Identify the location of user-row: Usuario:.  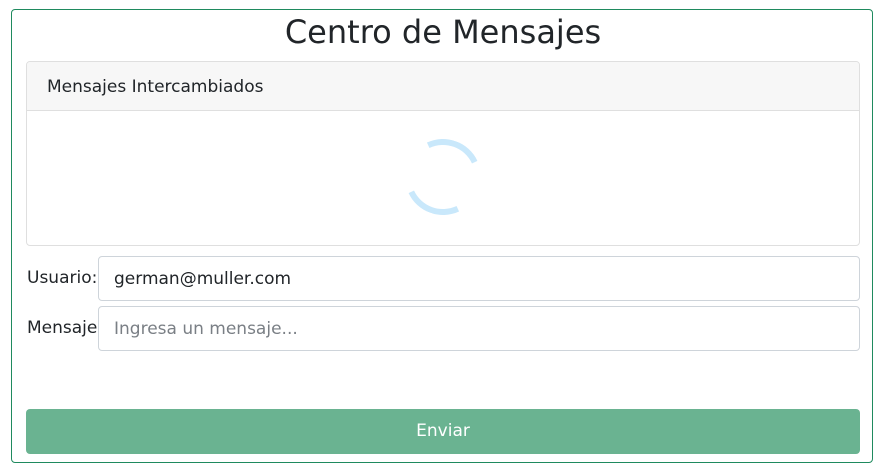
(443, 278).